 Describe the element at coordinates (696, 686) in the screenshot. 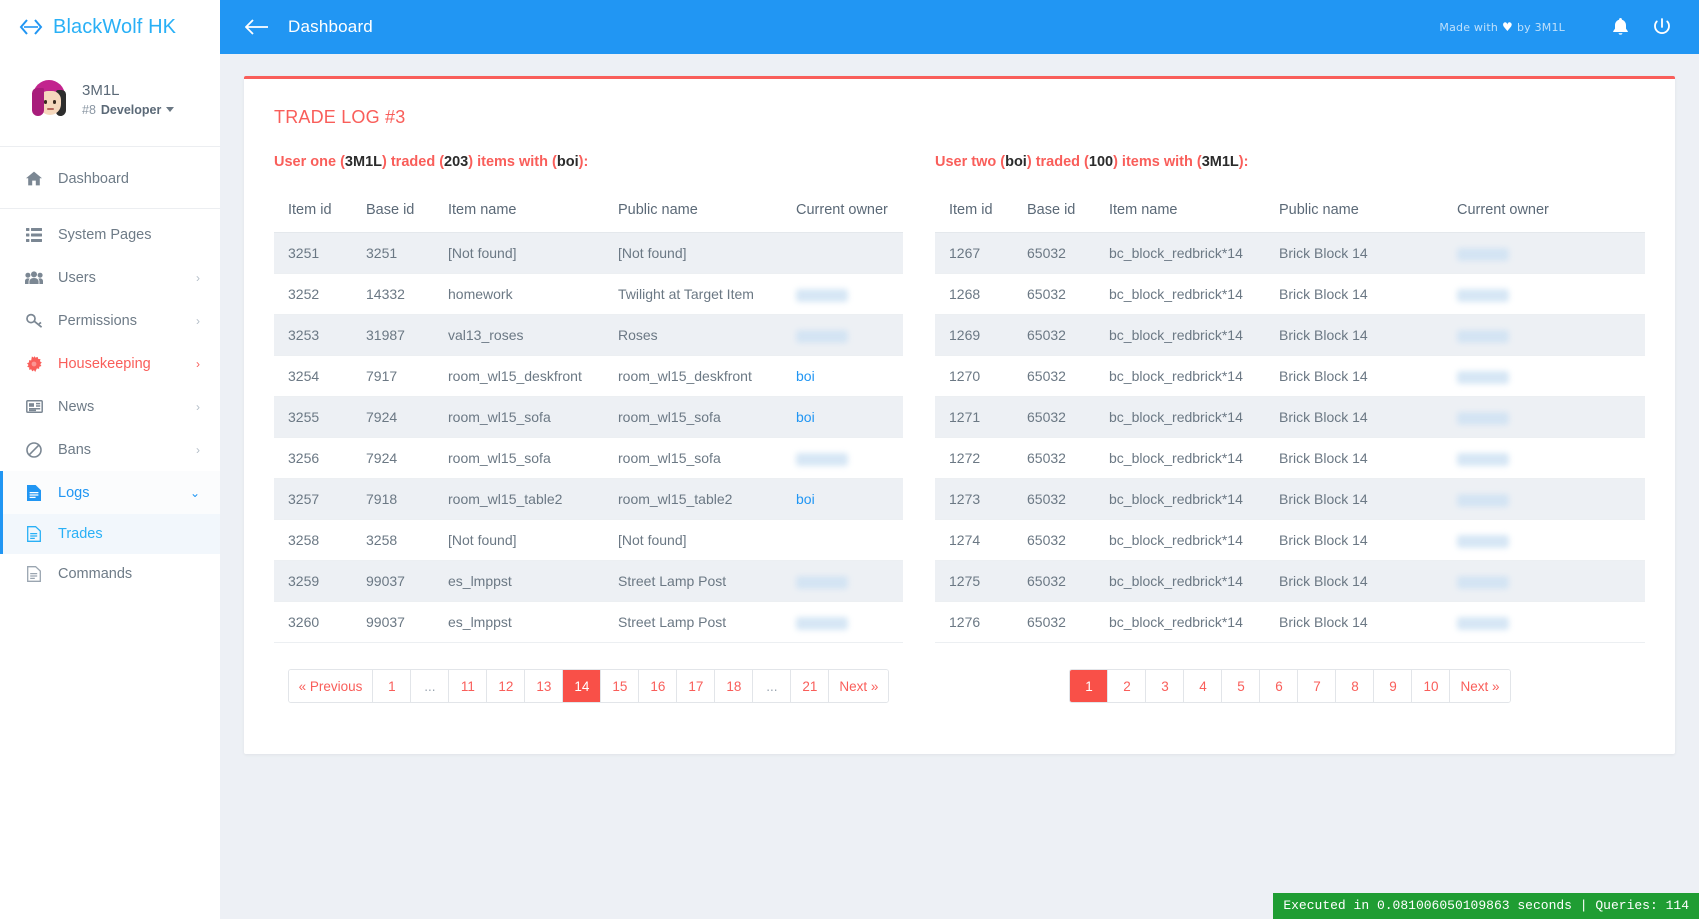

I see `pagination-page-17: 17` at that location.